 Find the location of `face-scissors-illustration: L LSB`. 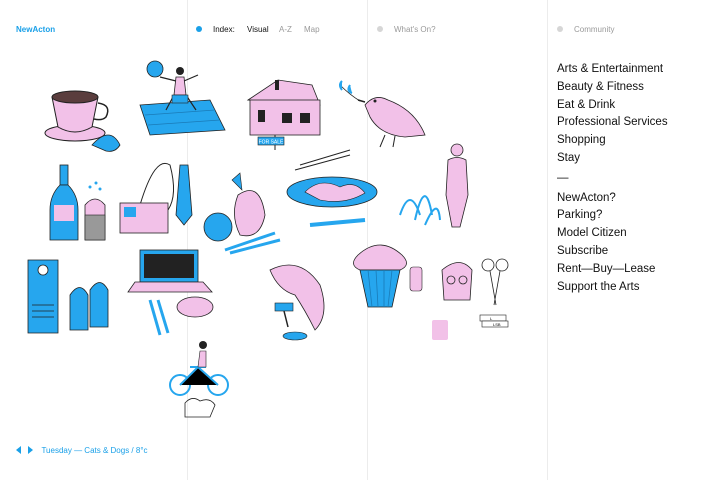

face-scissors-illustration: L LSB is located at coordinates (470, 299).